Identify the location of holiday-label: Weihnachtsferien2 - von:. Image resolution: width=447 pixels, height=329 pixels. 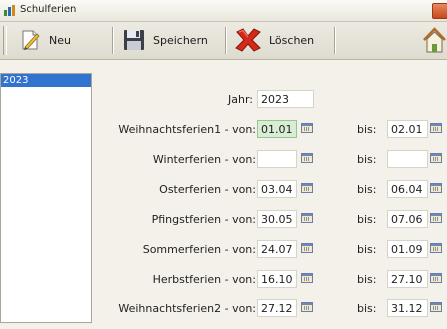
(187, 308).